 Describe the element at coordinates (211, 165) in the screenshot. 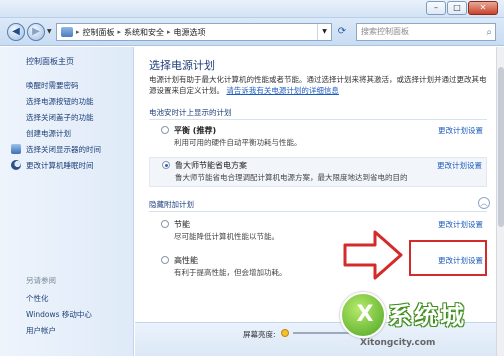

I see `plan-ludashi-name: 鲁大师节能省电方案` at that location.